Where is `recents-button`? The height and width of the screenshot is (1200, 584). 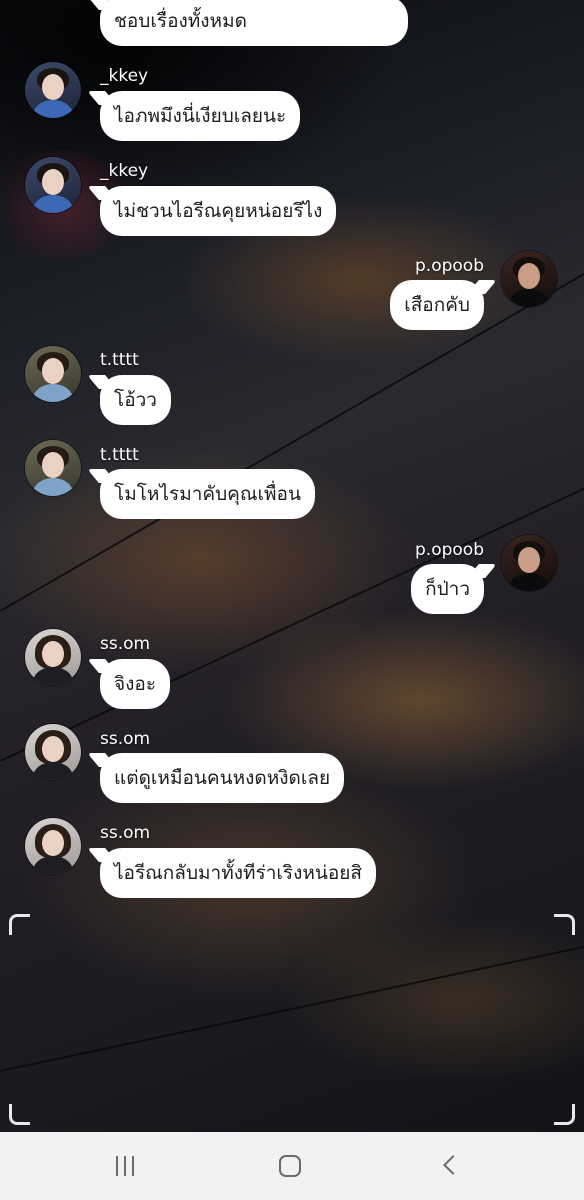 recents-button is located at coordinates (126, 1166).